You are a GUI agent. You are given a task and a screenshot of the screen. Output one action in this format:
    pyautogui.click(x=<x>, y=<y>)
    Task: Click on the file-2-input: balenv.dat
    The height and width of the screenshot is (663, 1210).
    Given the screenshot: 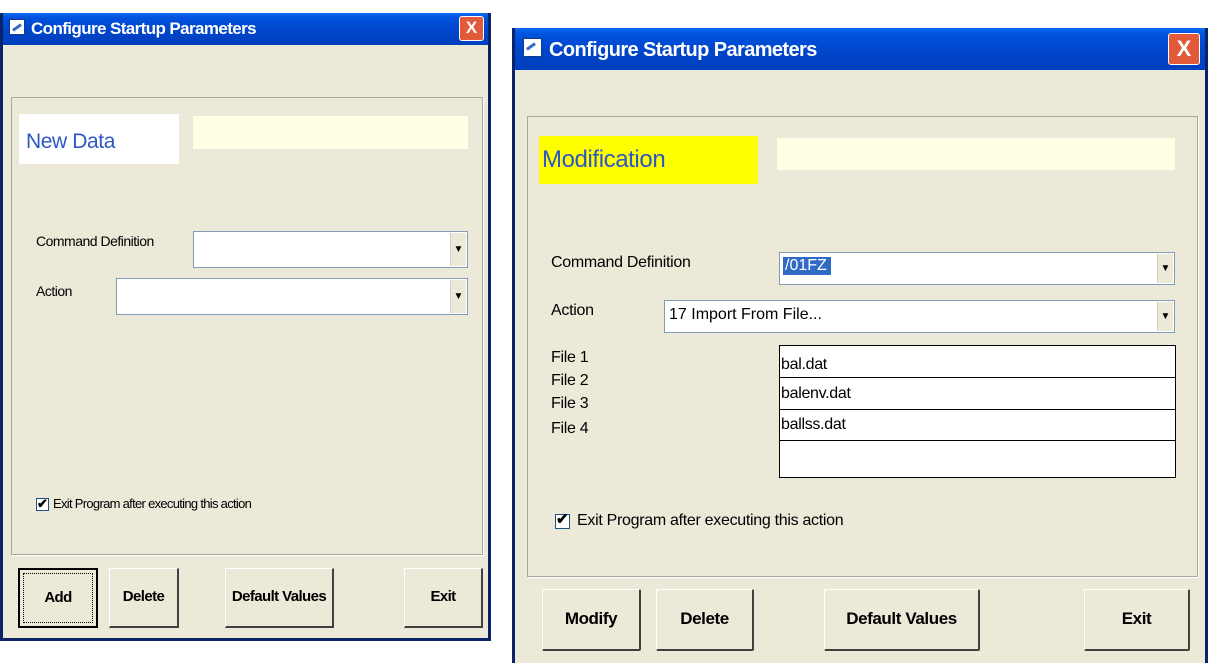 What is the action you would take?
    pyautogui.click(x=977, y=393)
    